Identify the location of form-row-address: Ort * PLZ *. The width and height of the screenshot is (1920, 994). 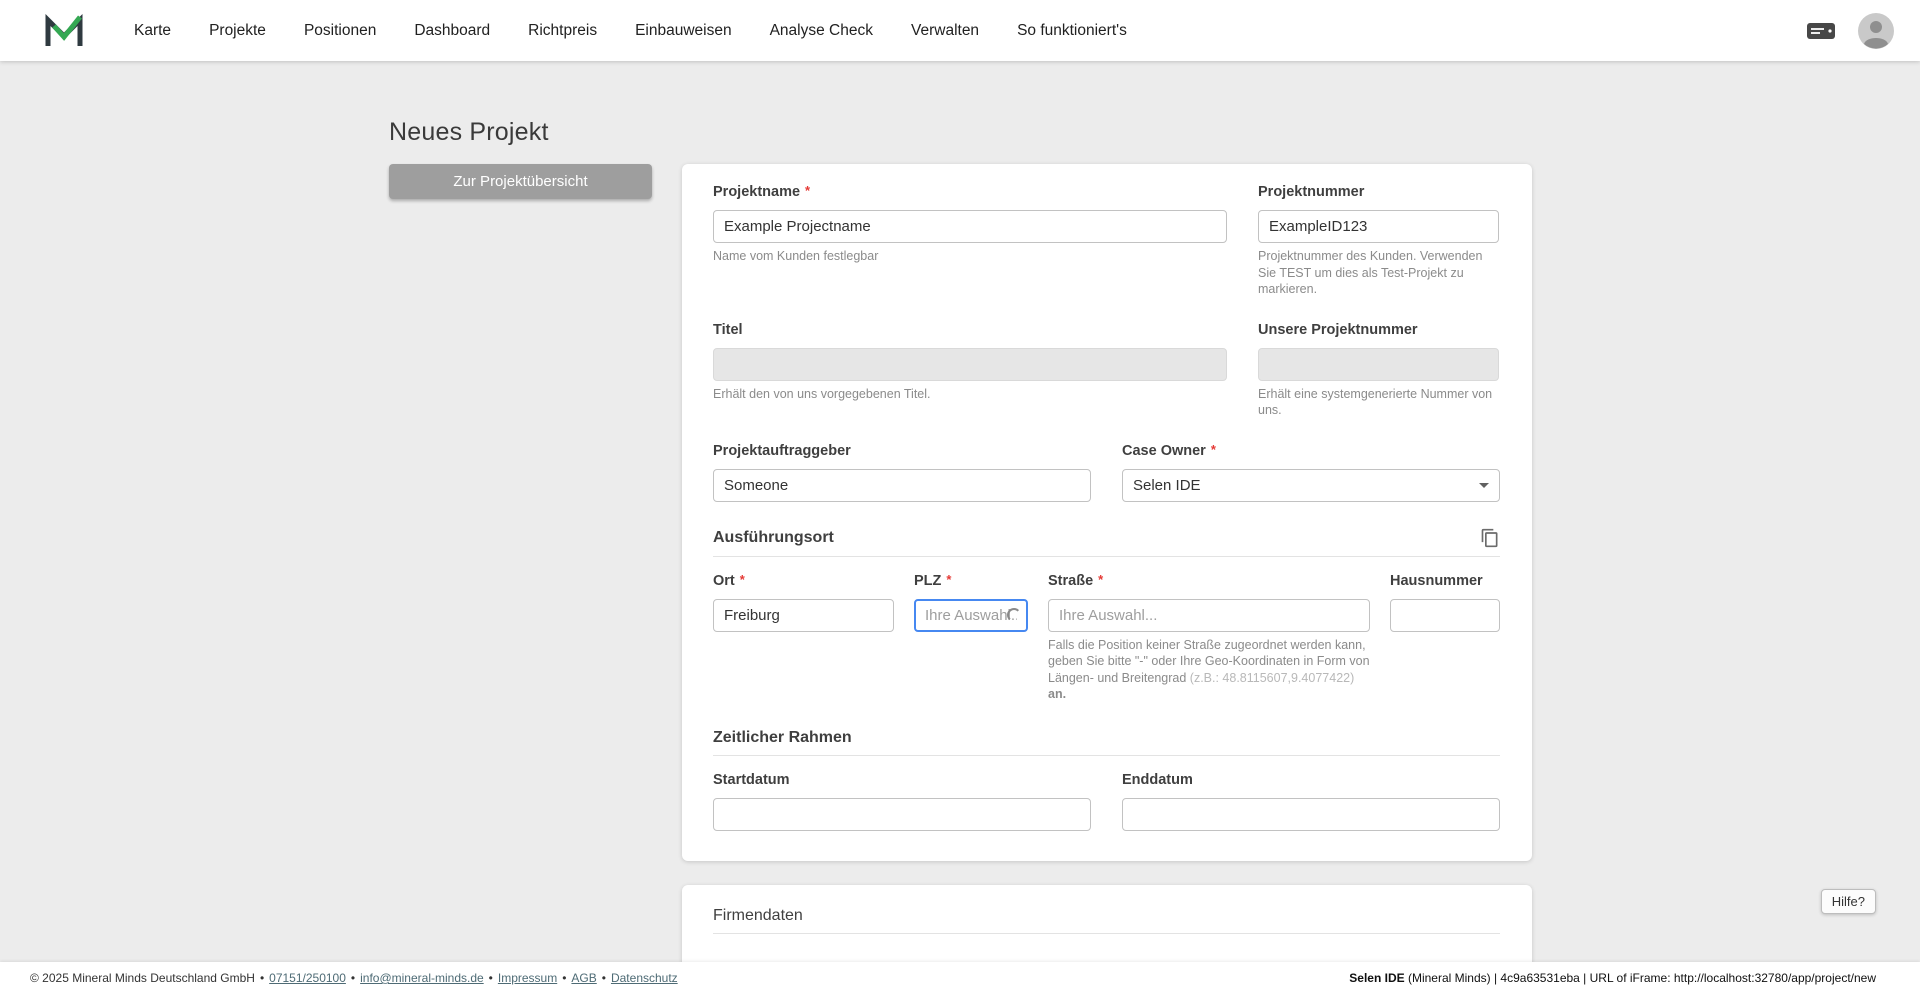
(1106, 637).